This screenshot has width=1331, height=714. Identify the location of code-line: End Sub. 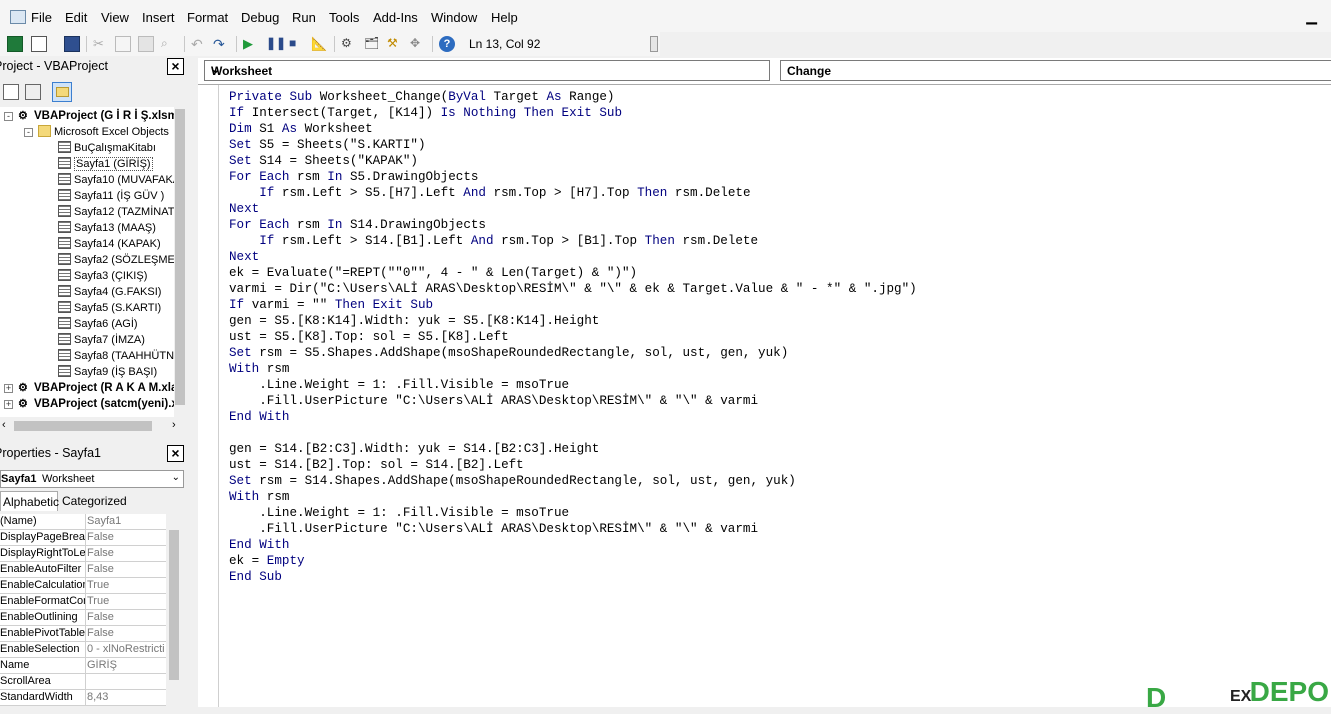
(255, 577).